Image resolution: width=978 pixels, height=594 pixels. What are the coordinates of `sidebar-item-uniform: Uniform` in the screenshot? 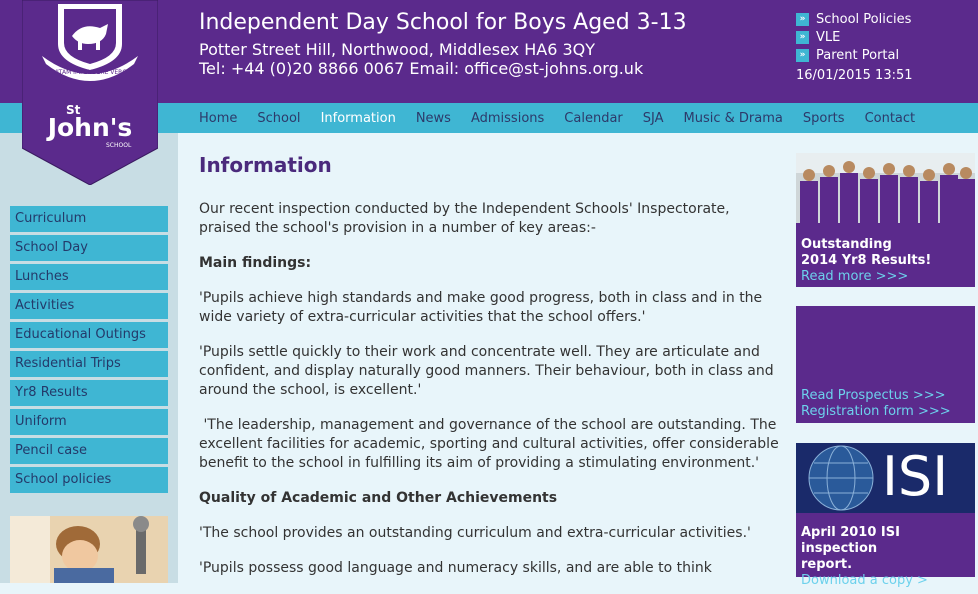 It's located at (89, 422).